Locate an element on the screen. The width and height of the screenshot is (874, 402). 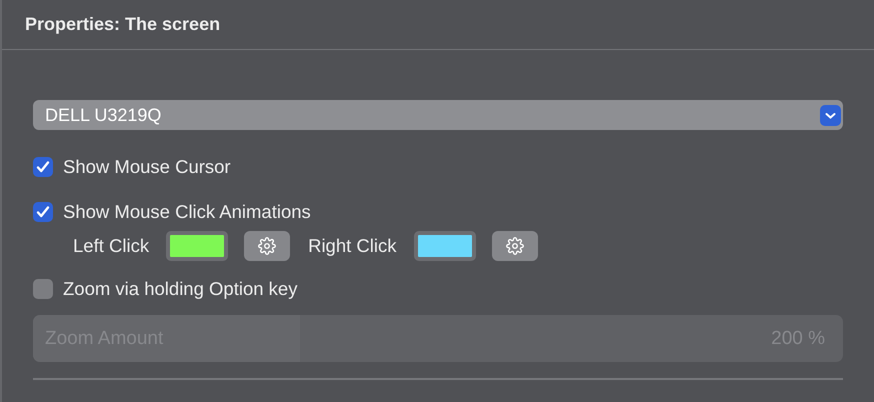
checkbox-label: Show Mouse Cursor is located at coordinates (147, 167).